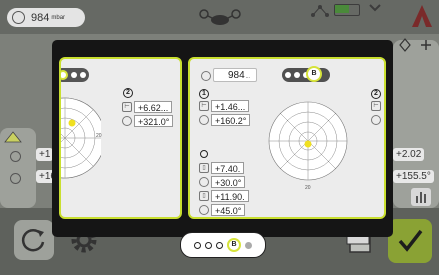 This screenshot has width=439, height=275. I want to click on ref-value-4: +45.0°, so click(228, 210).